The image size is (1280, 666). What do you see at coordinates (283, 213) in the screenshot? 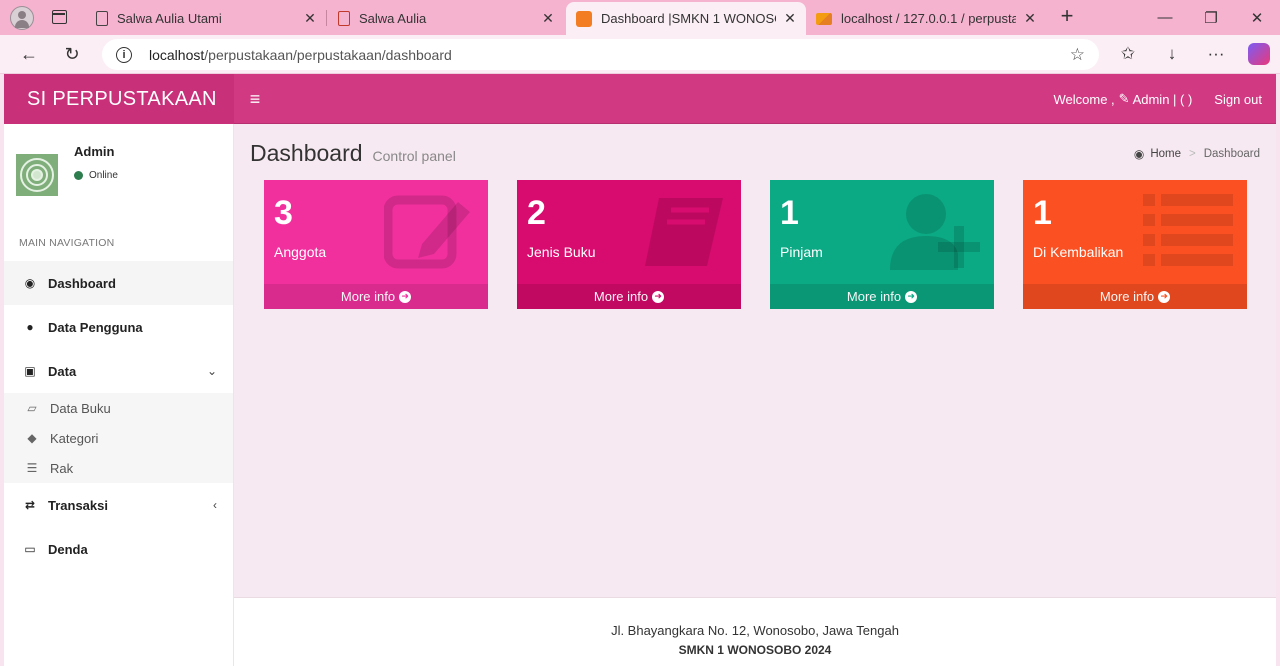
I see `stat-count: 3` at bounding box center [283, 213].